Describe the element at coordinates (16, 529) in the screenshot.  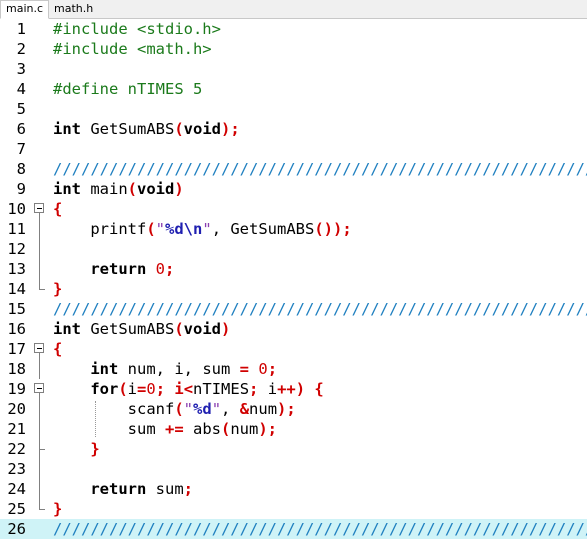
I see `line-number: 26` at that location.